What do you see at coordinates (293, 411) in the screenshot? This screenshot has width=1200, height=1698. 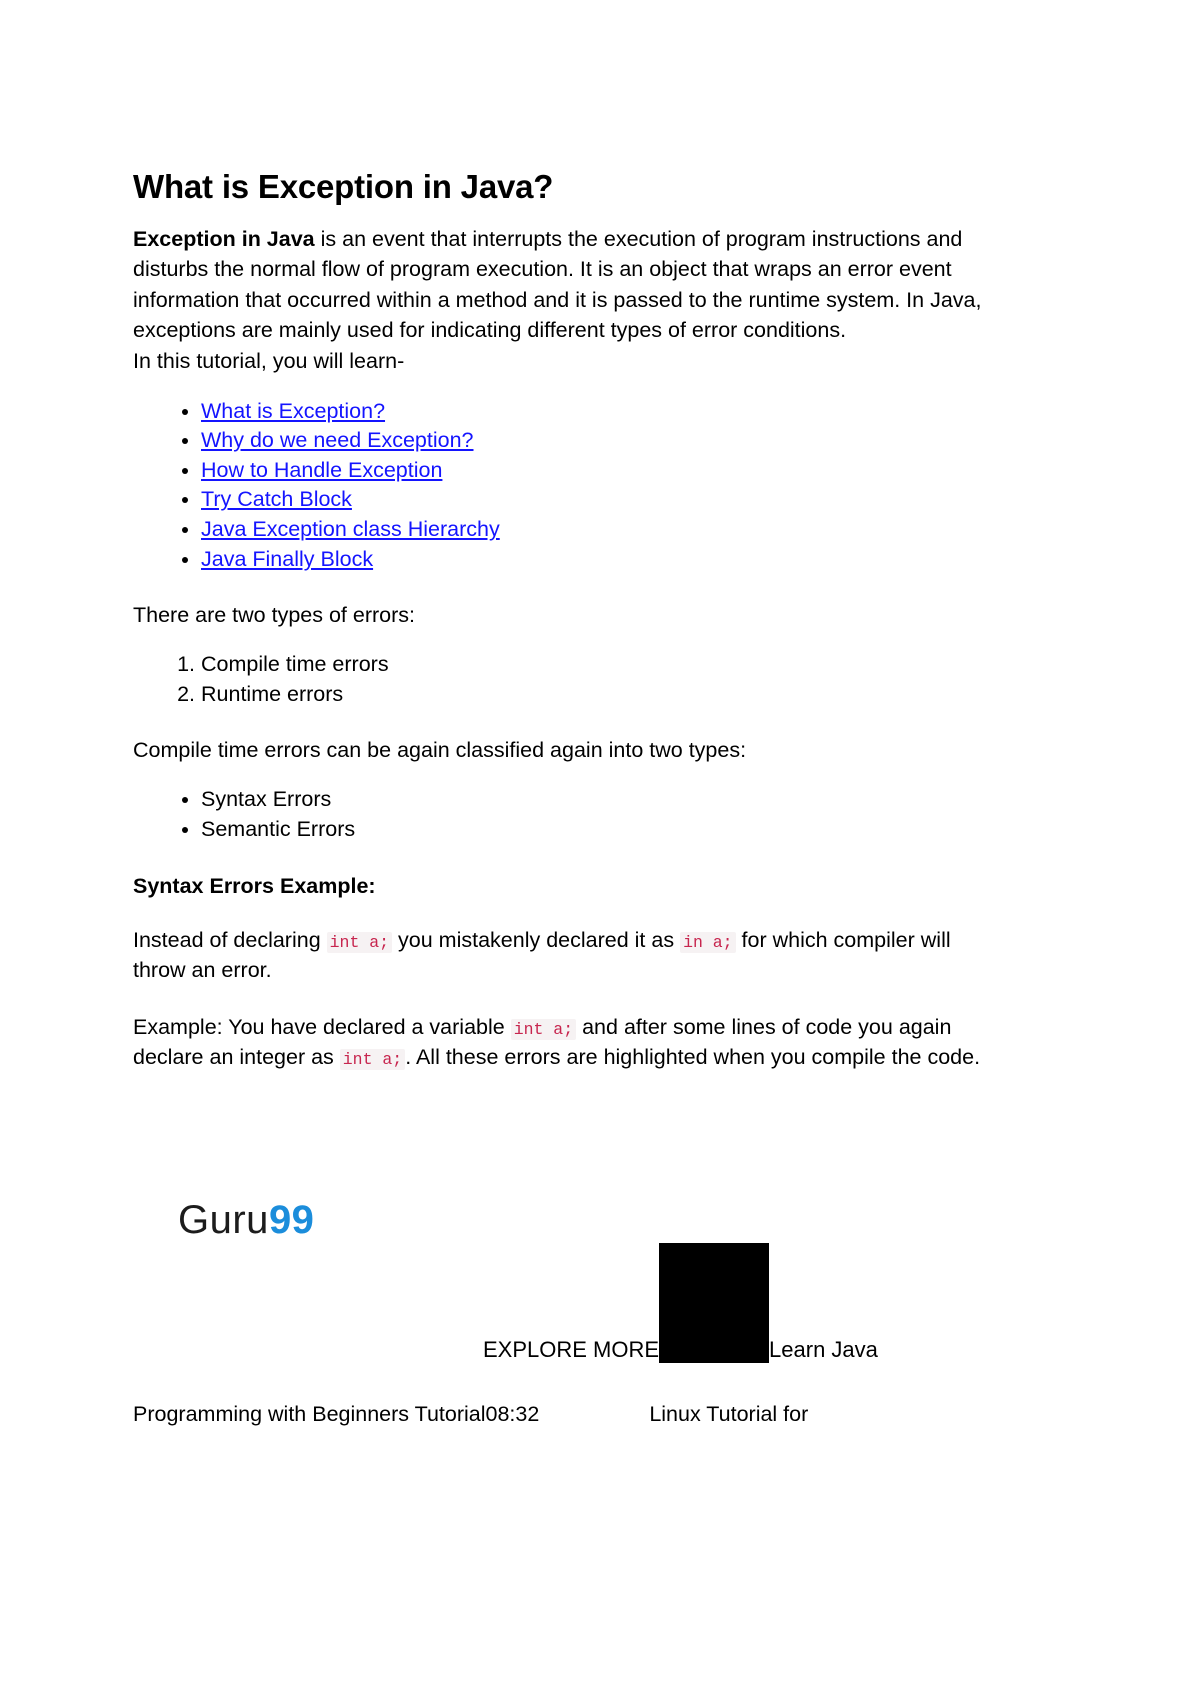 I see `toc-link-what-is-exception: What is Exception?` at bounding box center [293, 411].